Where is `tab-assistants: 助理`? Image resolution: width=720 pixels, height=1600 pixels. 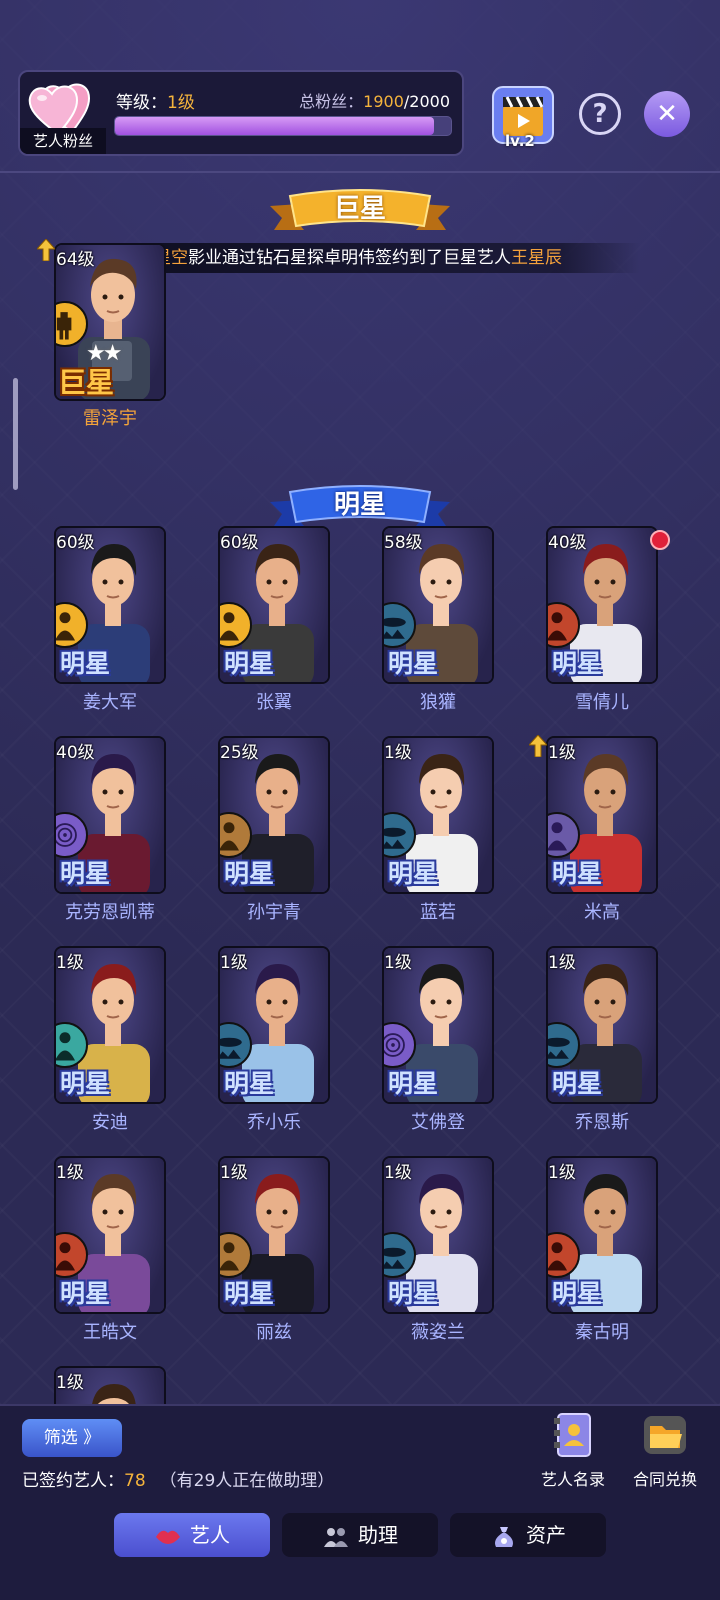
tab-assistants: 助理 is located at coordinates (360, 1535).